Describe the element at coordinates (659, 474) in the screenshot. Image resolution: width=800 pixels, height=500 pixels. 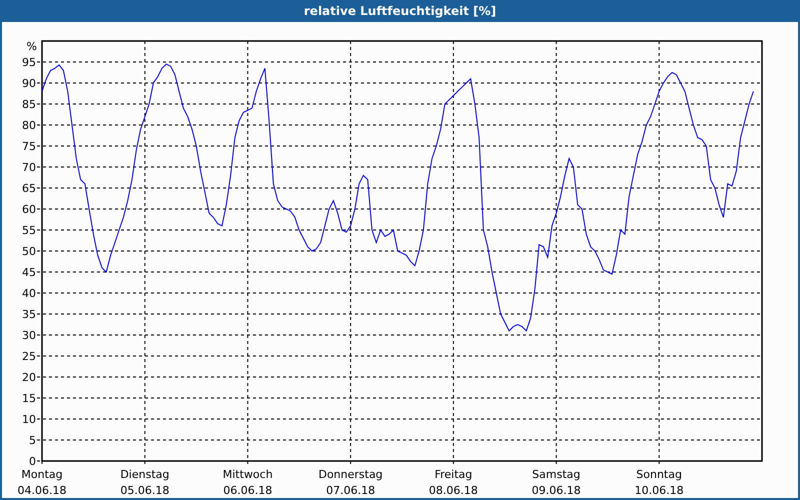
I see `weekday-label: Sonntag` at that location.